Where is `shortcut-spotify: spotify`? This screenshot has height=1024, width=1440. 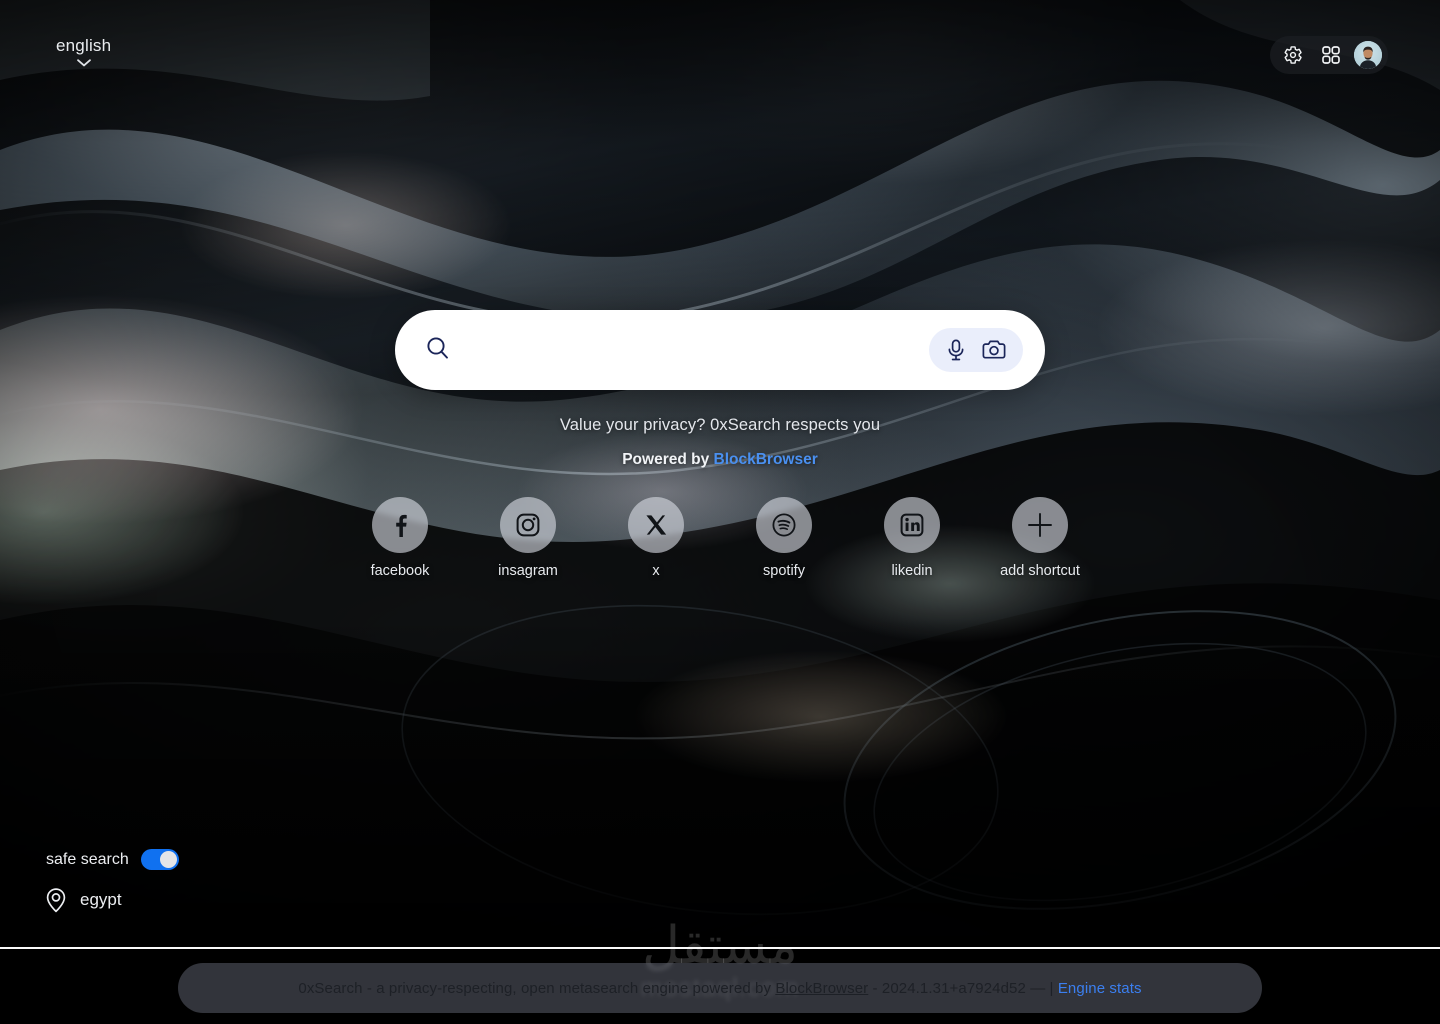
shortcut-spotify: spotify is located at coordinates (784, 538).